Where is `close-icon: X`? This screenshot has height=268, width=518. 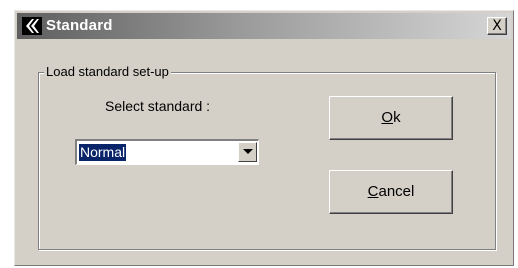 close-icon: X is located at coordinates (497, 26).